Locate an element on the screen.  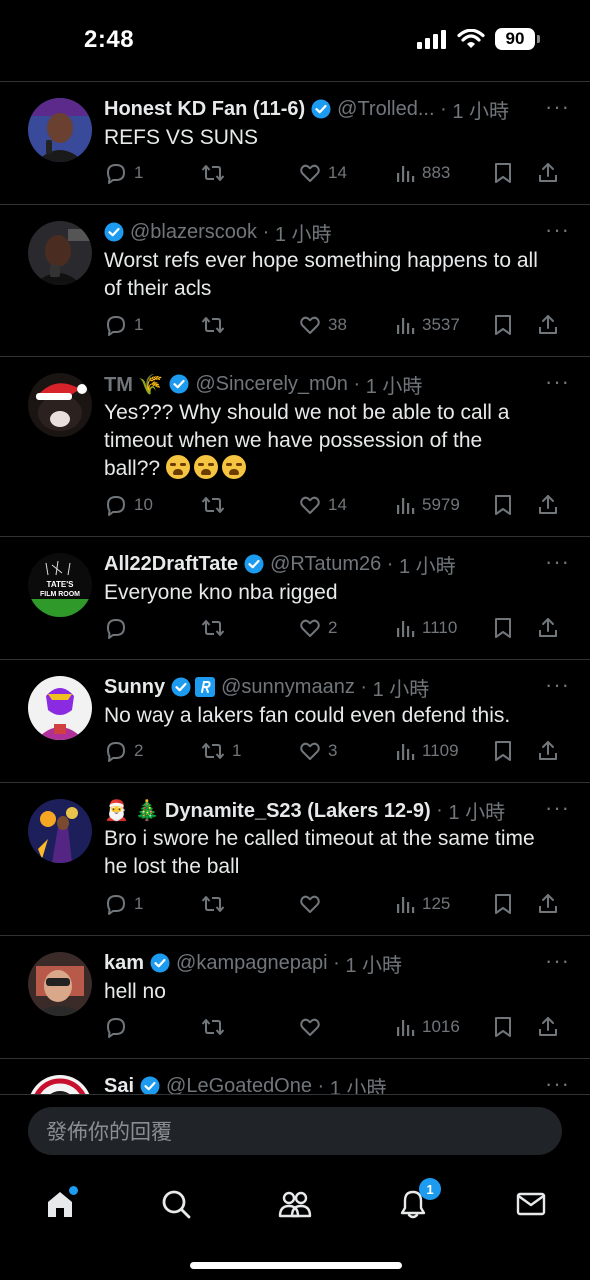
handle: @RTatum26 is located at coordinates (325, 564).